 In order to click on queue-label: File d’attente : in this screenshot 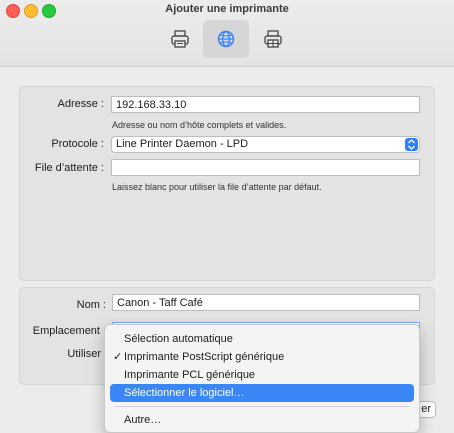, I will do `click(69, 168)`.